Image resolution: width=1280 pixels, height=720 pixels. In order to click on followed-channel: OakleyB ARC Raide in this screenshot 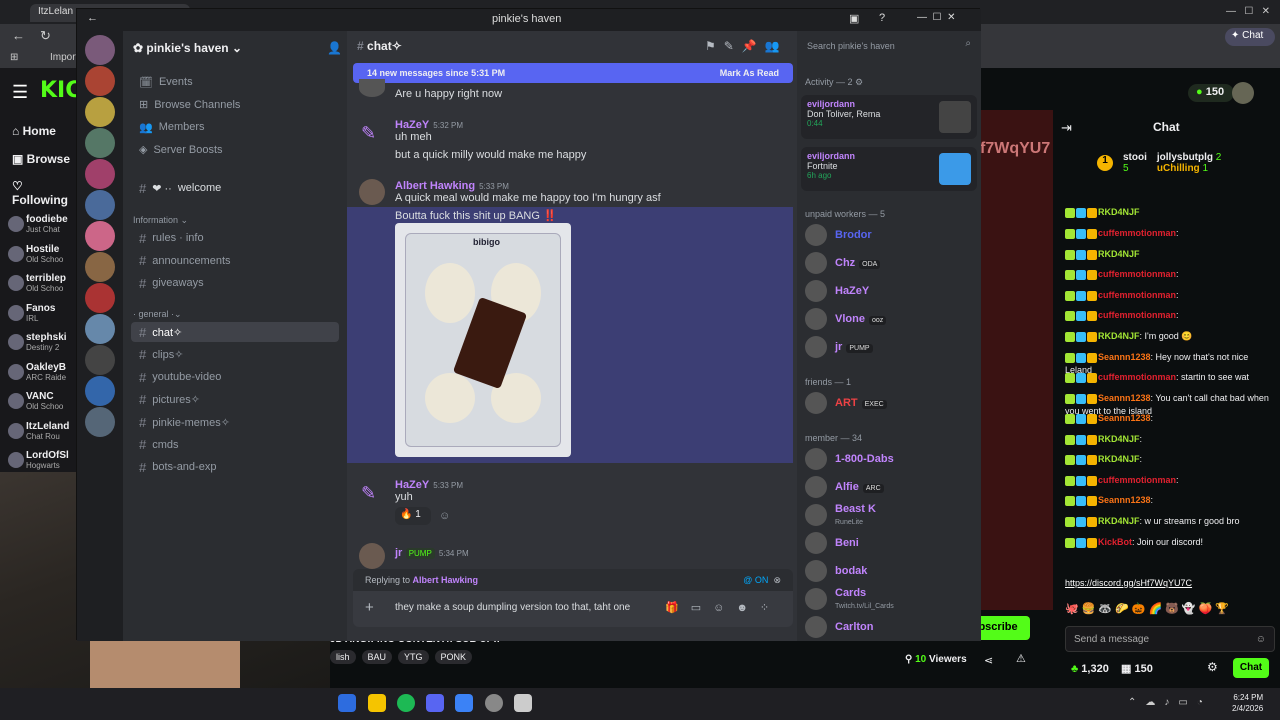, I will do `click(43, 372)`.